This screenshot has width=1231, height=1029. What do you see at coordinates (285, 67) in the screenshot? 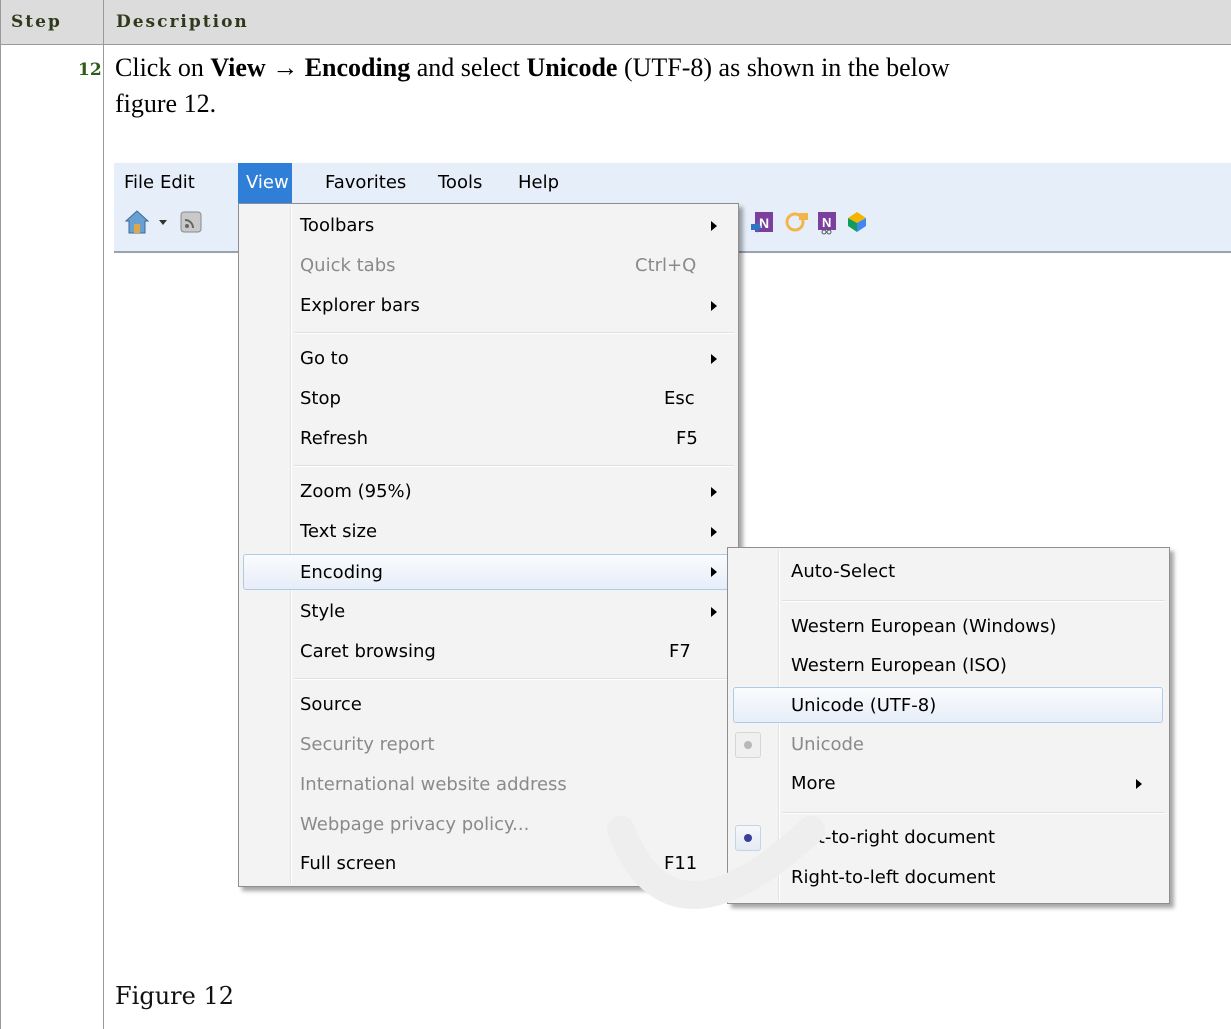
I see `instr-arrow: →` at bounding box center [285, 67].